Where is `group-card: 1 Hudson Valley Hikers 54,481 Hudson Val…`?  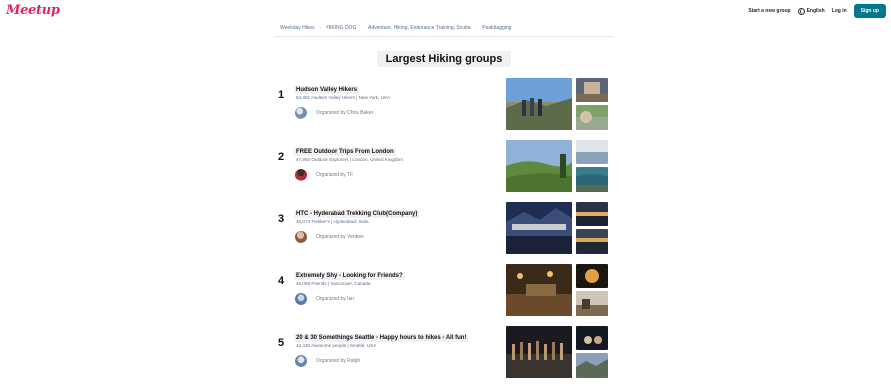
group-card: 1 Hudson Valley Hikers 54,481 Hudson Val… is located at coordinates (444, 110).